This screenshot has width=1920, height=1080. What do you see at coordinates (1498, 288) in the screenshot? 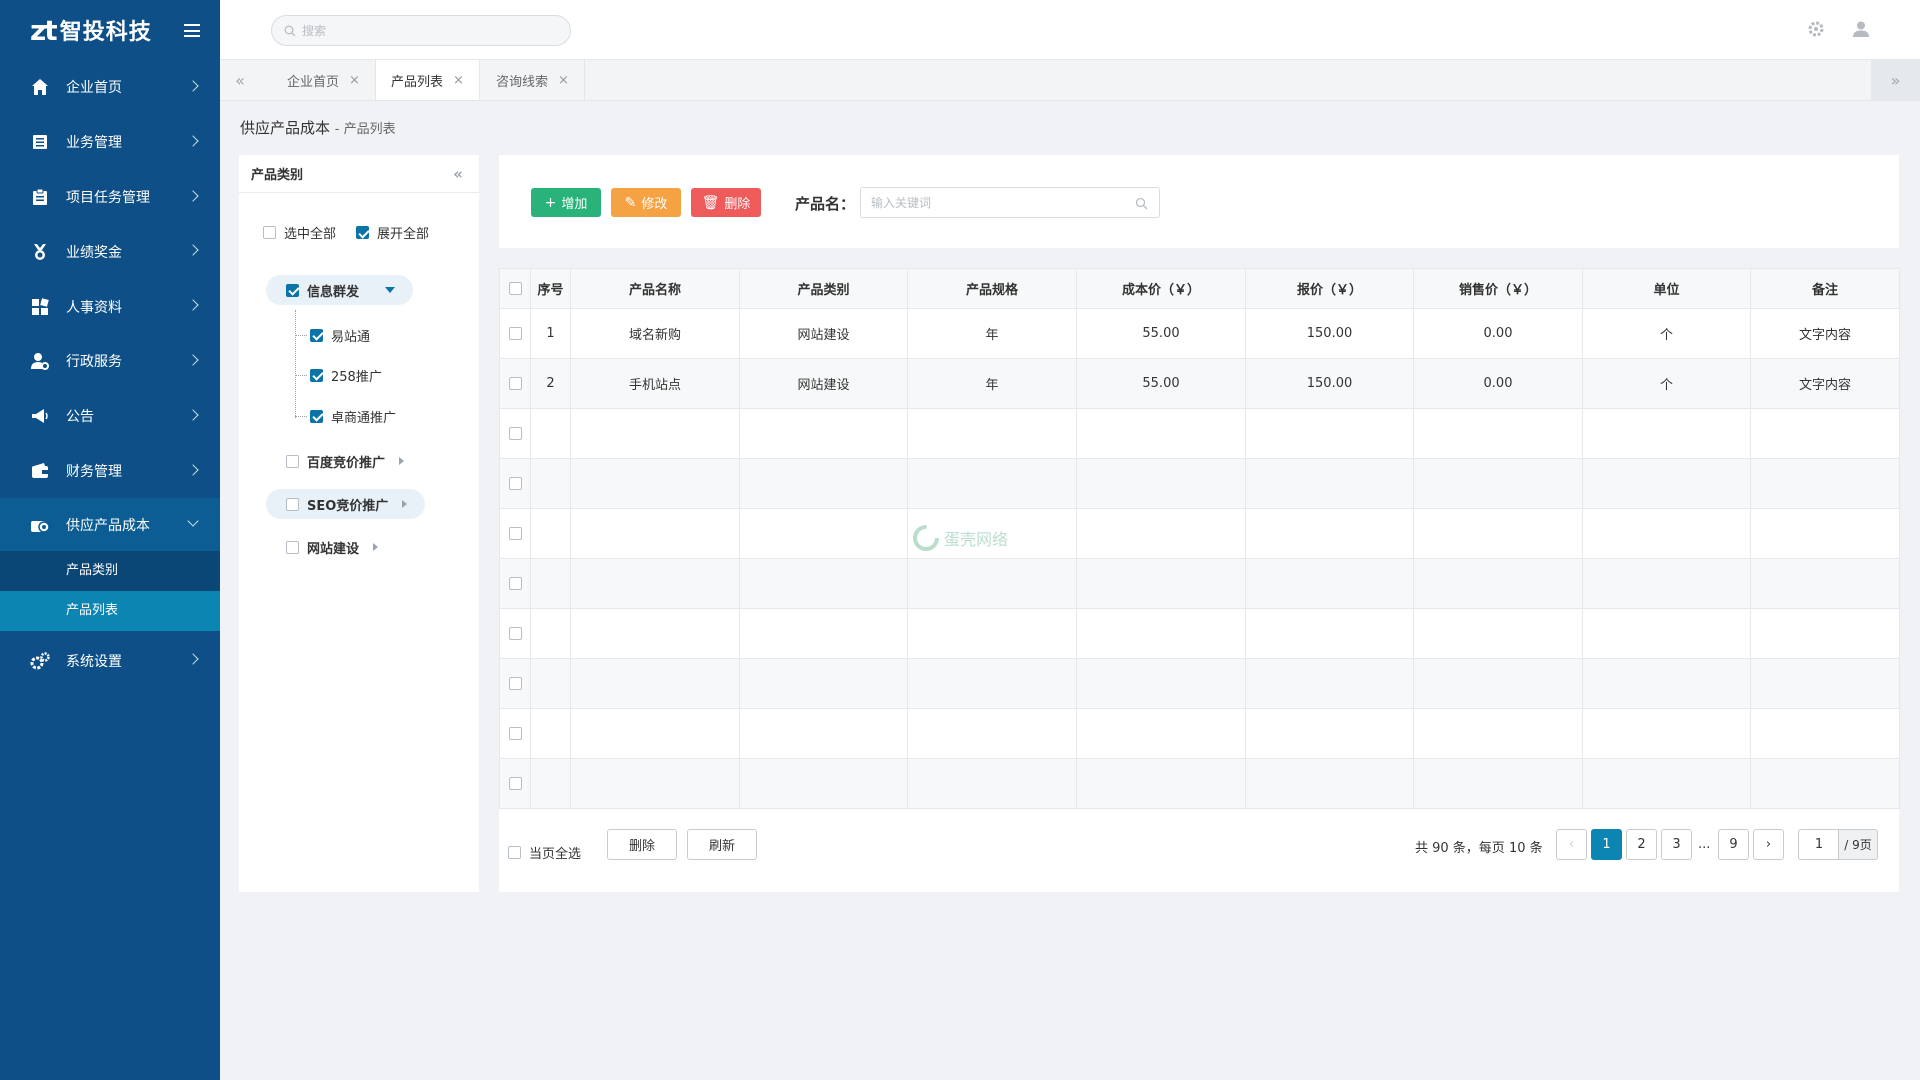
I see `column-header: 销售价（￥）` at bounding box center [1498, 288].